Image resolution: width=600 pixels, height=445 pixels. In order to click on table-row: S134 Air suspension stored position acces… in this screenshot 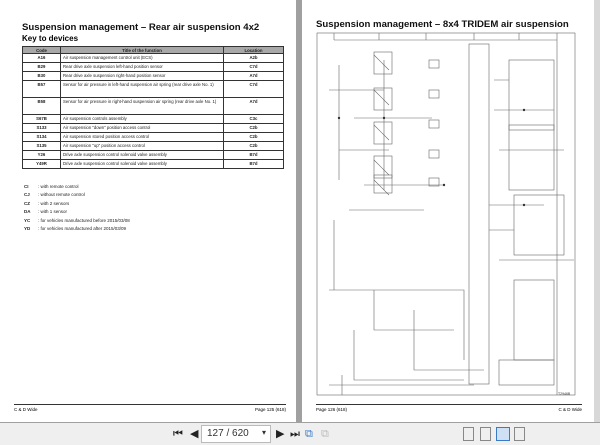, I will do `click(153, 137)`.